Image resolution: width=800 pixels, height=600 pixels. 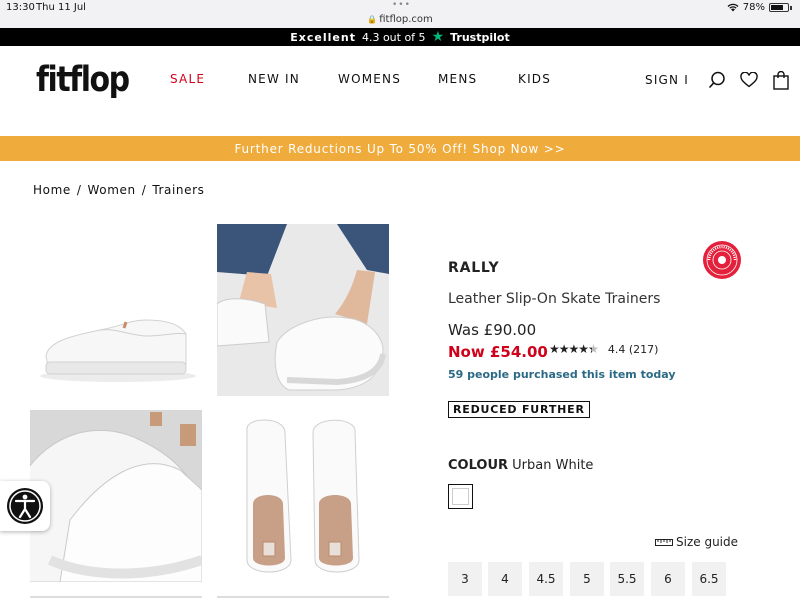 I want to click on battery-percent: 78%, so click(x=753, y=7).